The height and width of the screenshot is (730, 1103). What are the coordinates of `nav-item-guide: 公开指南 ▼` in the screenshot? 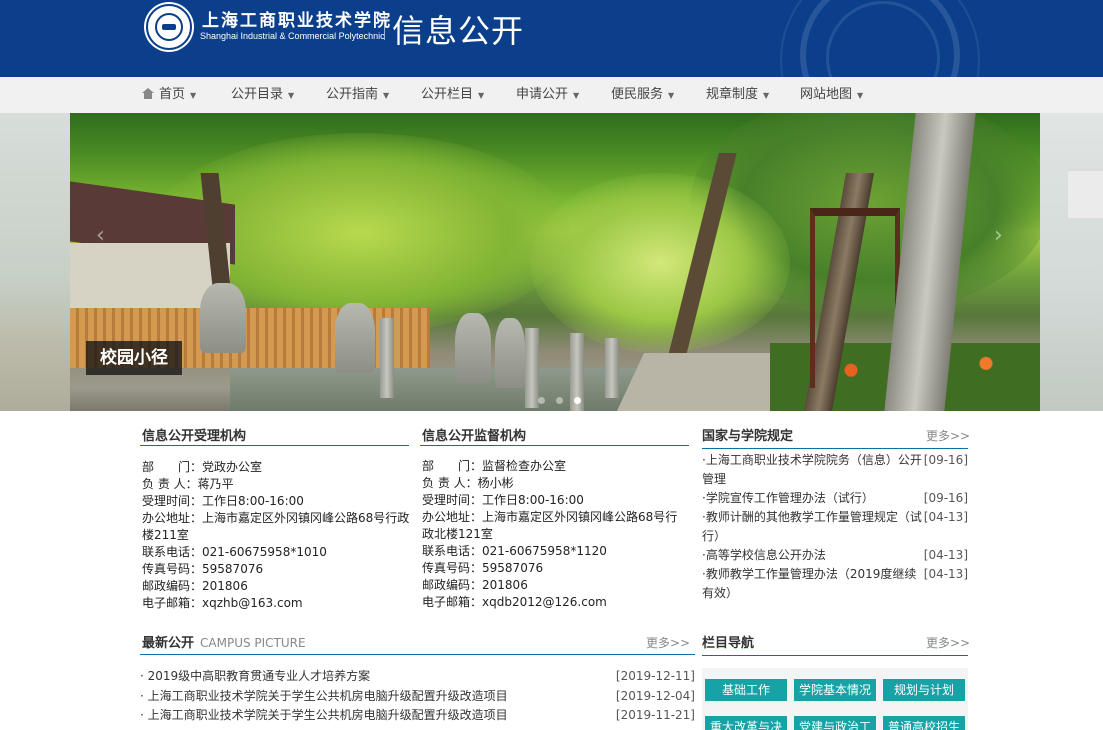 It's located at (357, 95).